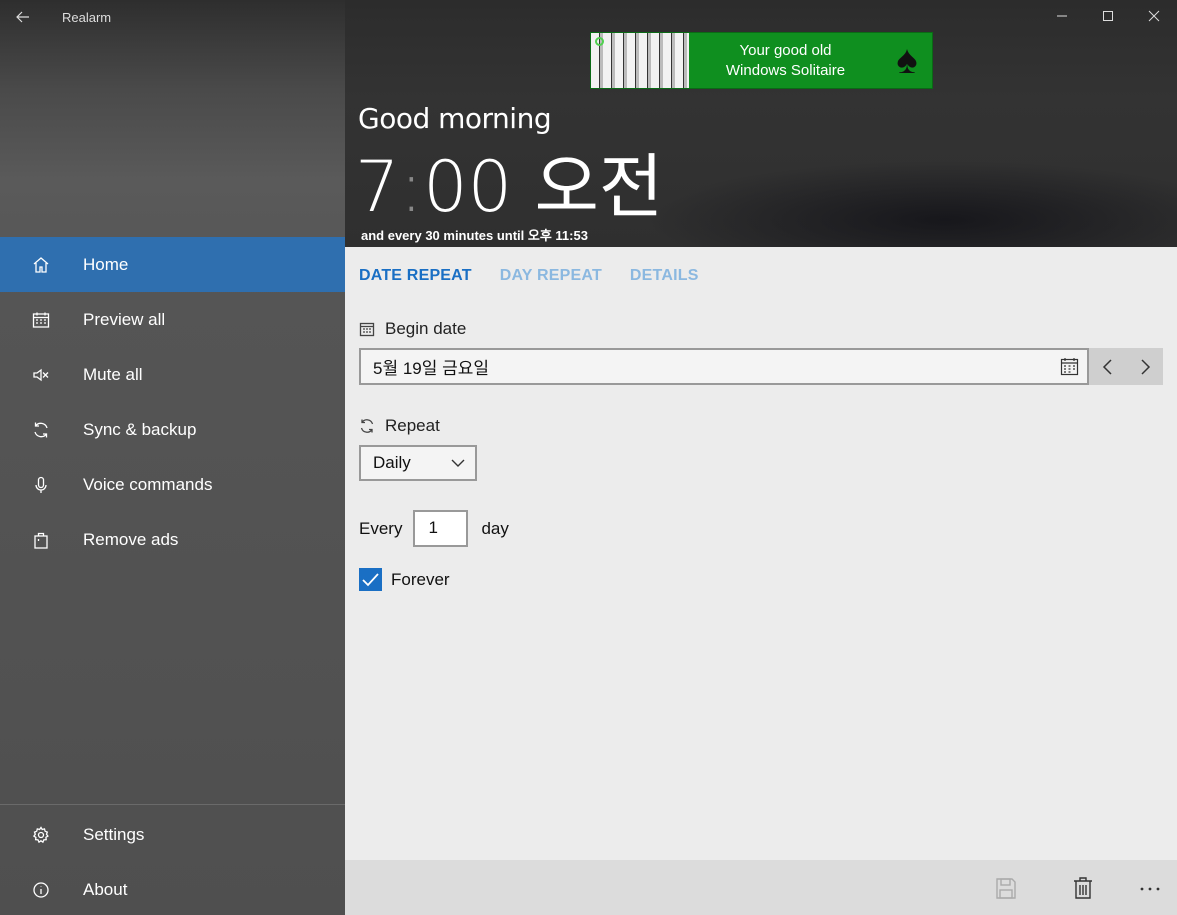 The height and width of the screenshot is (915, 1177). What do you see at coordinates (105, 889) in the screenshot?
I see `sidebar-item-label: About` at bounding box center [105, 889].